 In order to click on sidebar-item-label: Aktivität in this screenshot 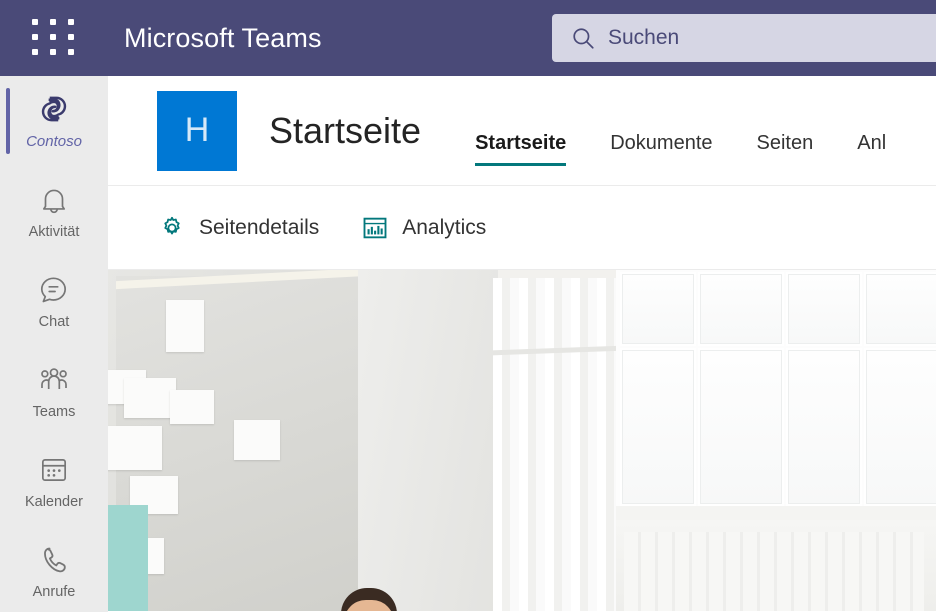, I will do `click(54, 231)`.